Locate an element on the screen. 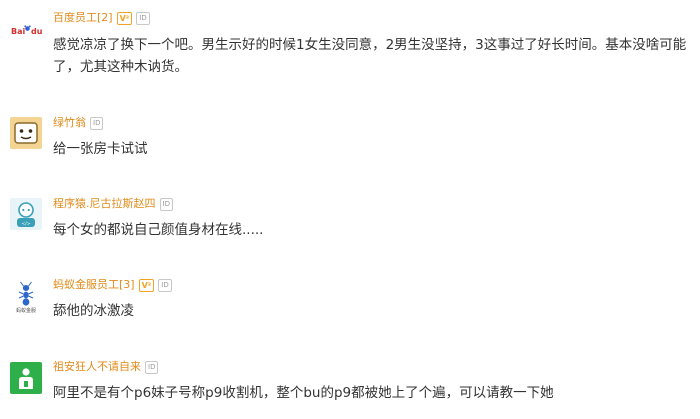 The width and height of the screenshot is (700, 419). comment-text: 阿里不是有个p6妹子号称p9收割机，整个bu的p9都被她上了个遍，可以请教一下她 is located at coordinates (303, 393).